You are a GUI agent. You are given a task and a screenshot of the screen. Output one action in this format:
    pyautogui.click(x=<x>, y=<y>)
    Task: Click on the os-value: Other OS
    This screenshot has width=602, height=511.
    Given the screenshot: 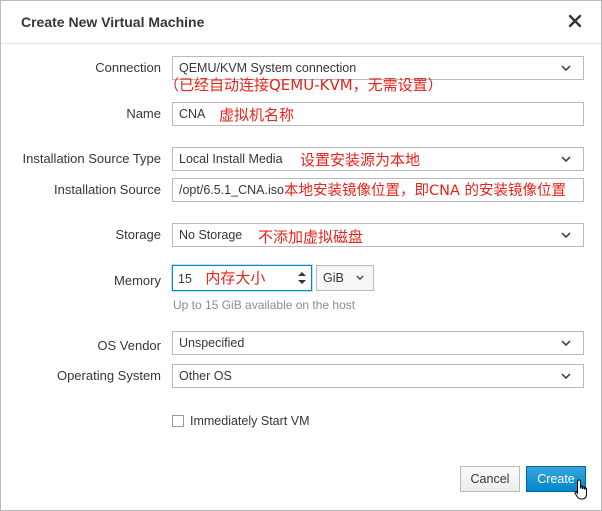 What is the action you would take?
    pyautogui.click(x=205, y=376)
    